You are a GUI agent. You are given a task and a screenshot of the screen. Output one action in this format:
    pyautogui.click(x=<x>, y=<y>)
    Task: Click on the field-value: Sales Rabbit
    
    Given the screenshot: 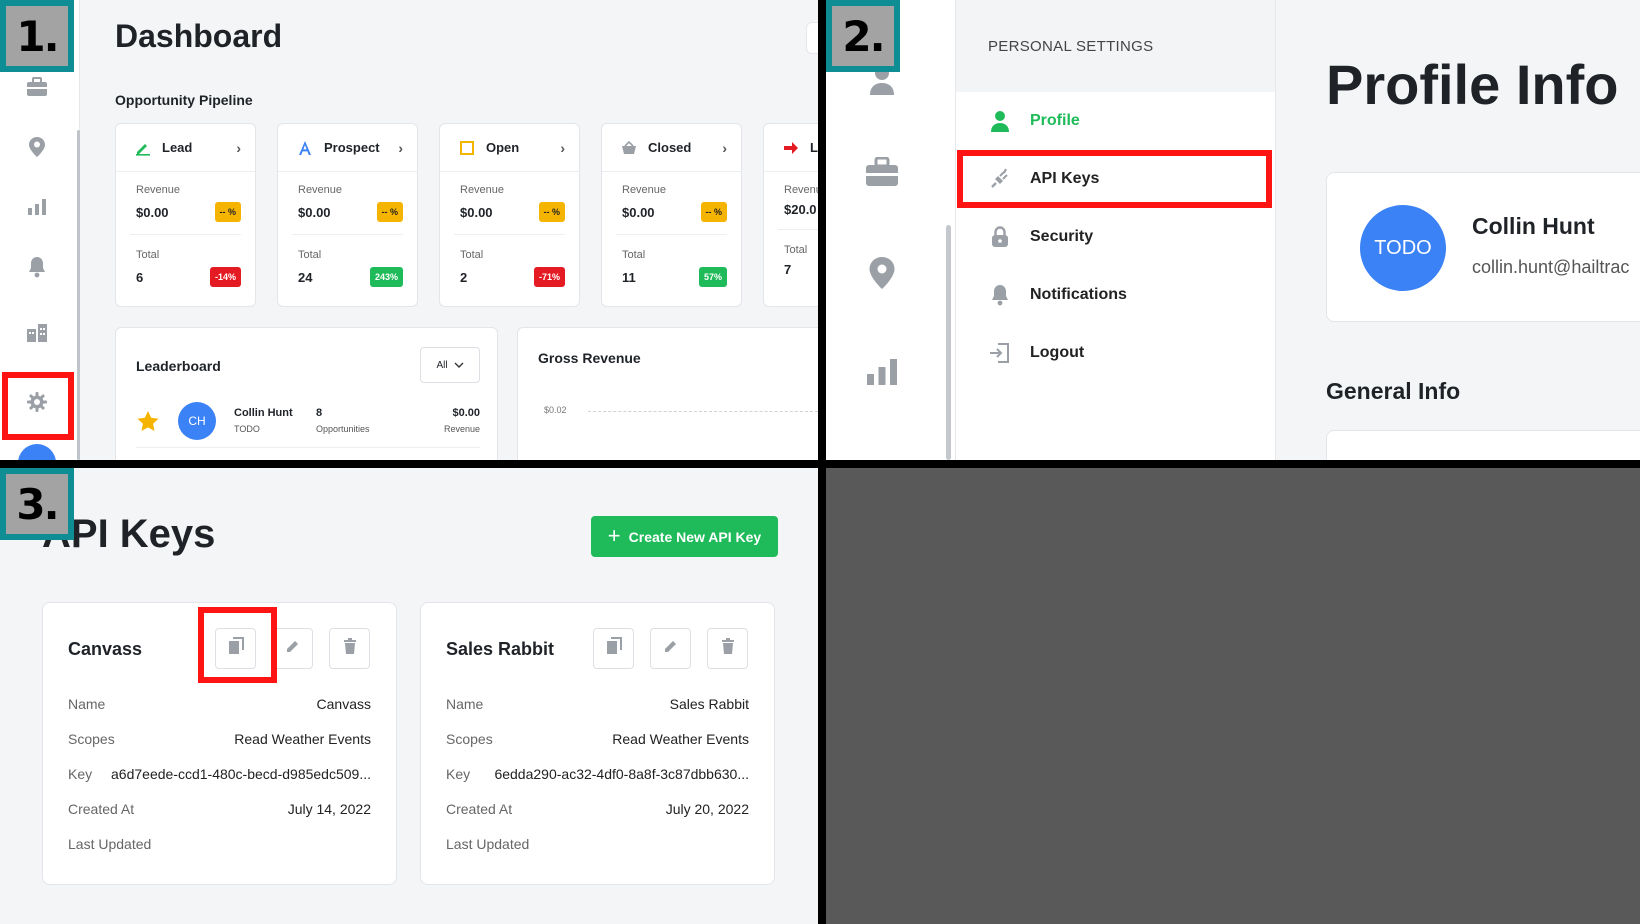 What is the action you would take?
    pyautogui.click(x=709, y=704)
    